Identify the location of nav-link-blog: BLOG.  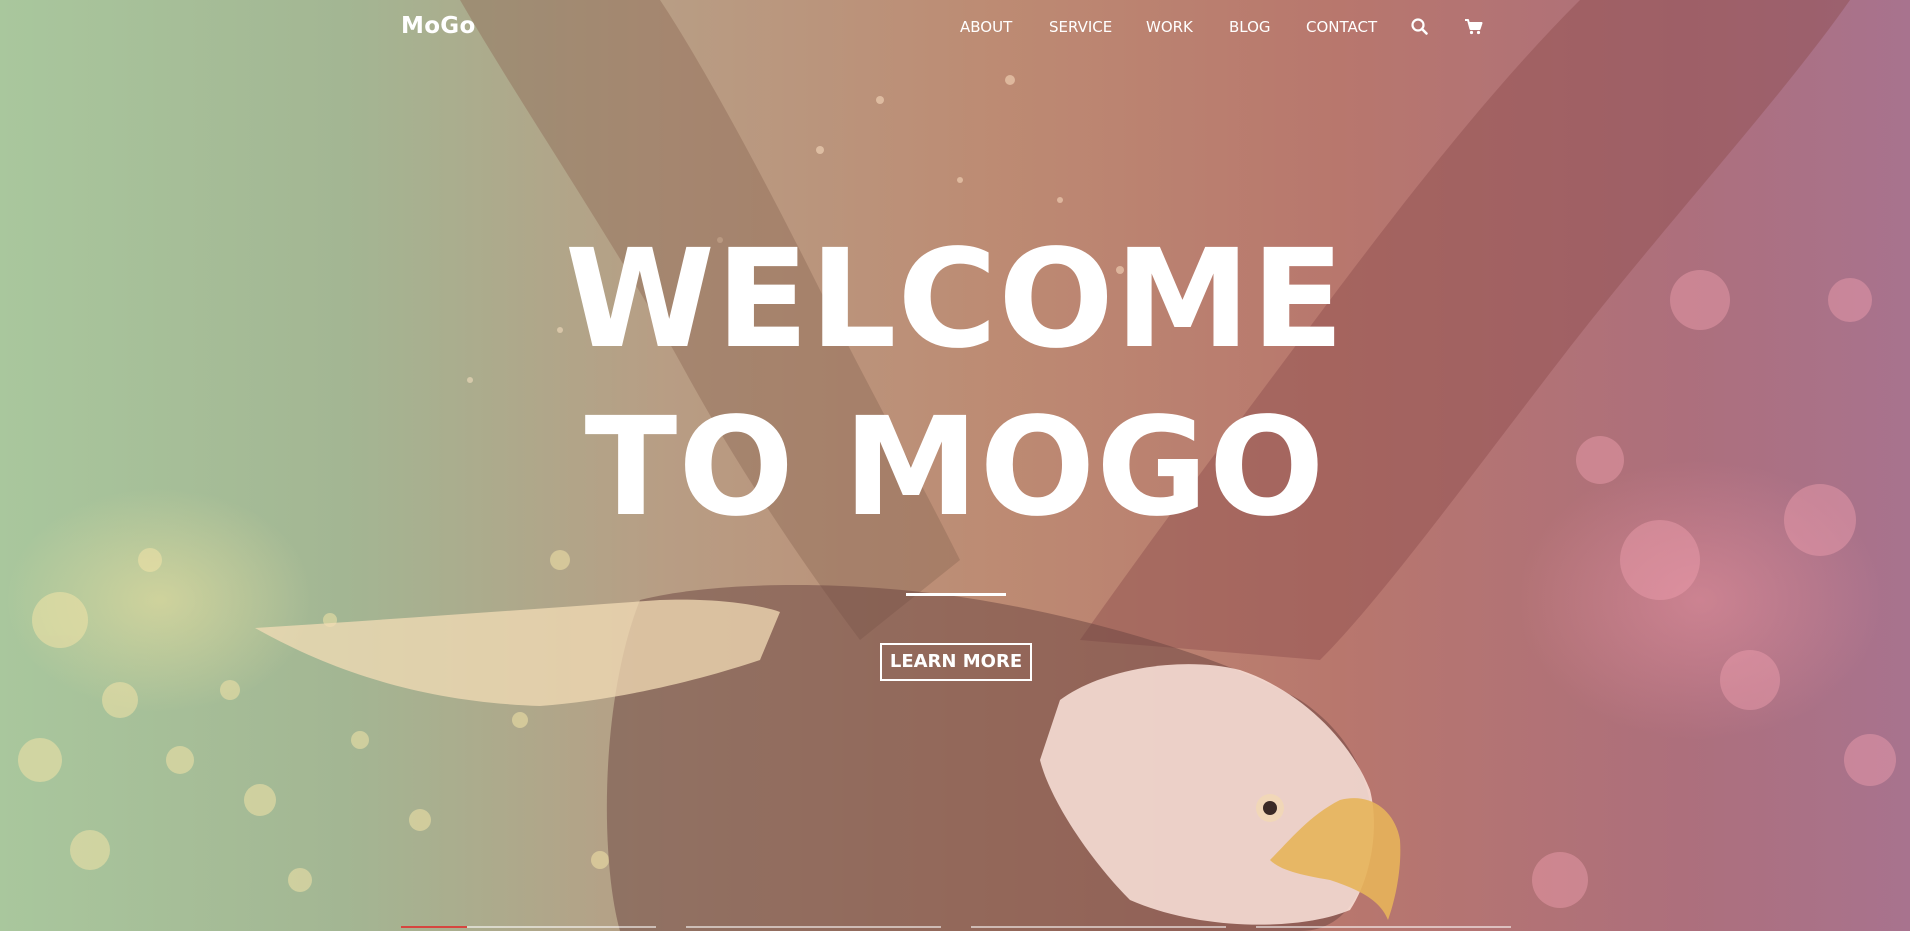
(1250, 27).